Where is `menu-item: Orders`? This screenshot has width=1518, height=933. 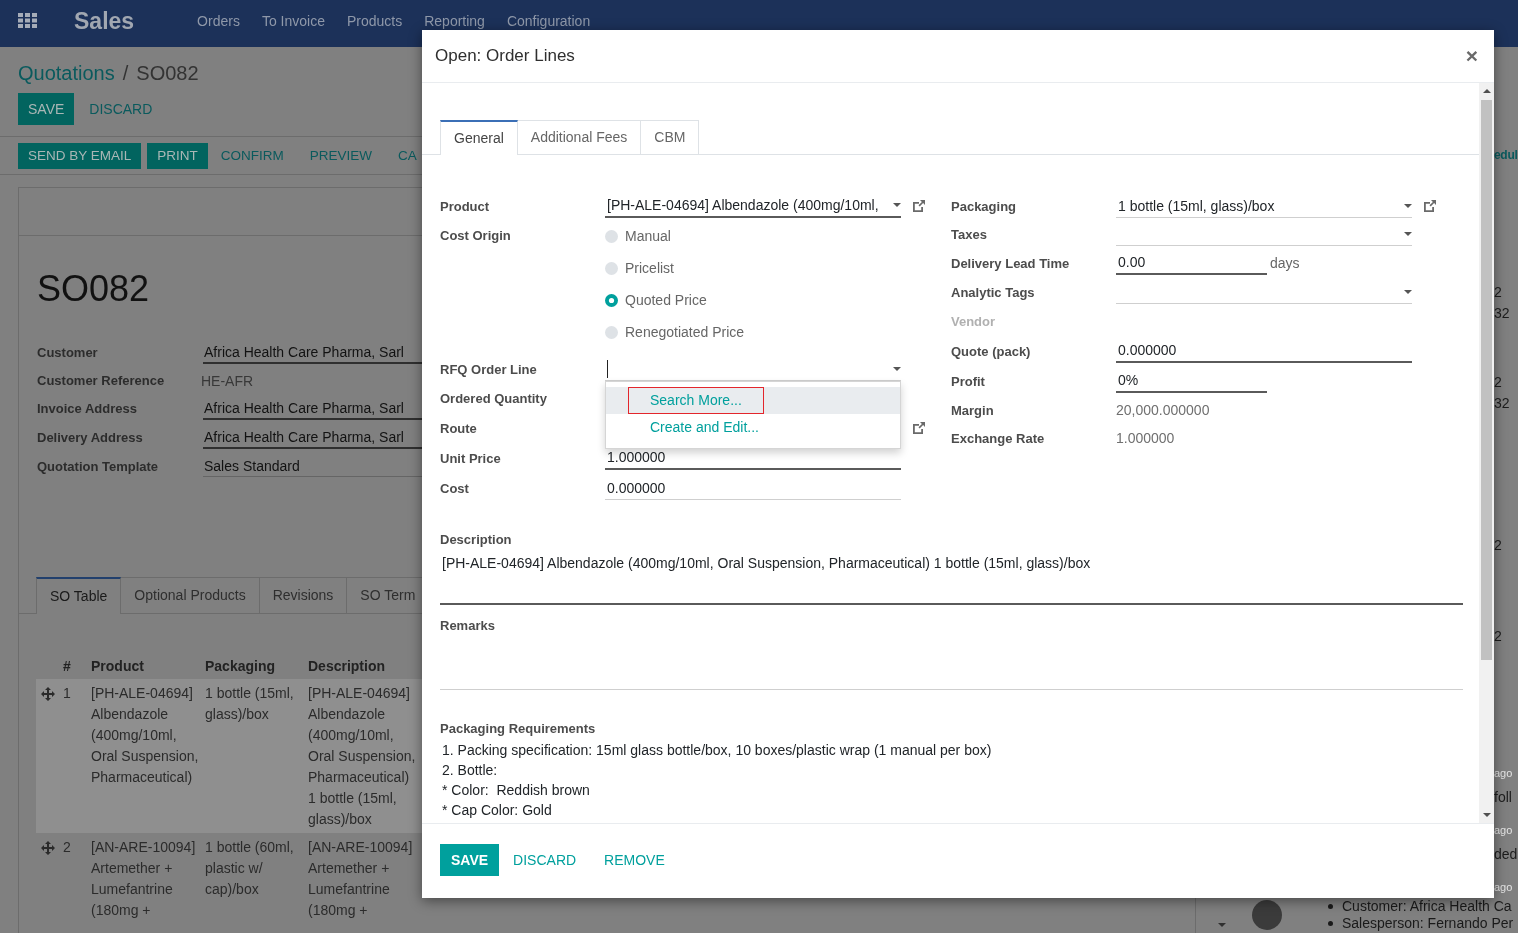 menu-item: Orders is located at coordinates (218, 20).